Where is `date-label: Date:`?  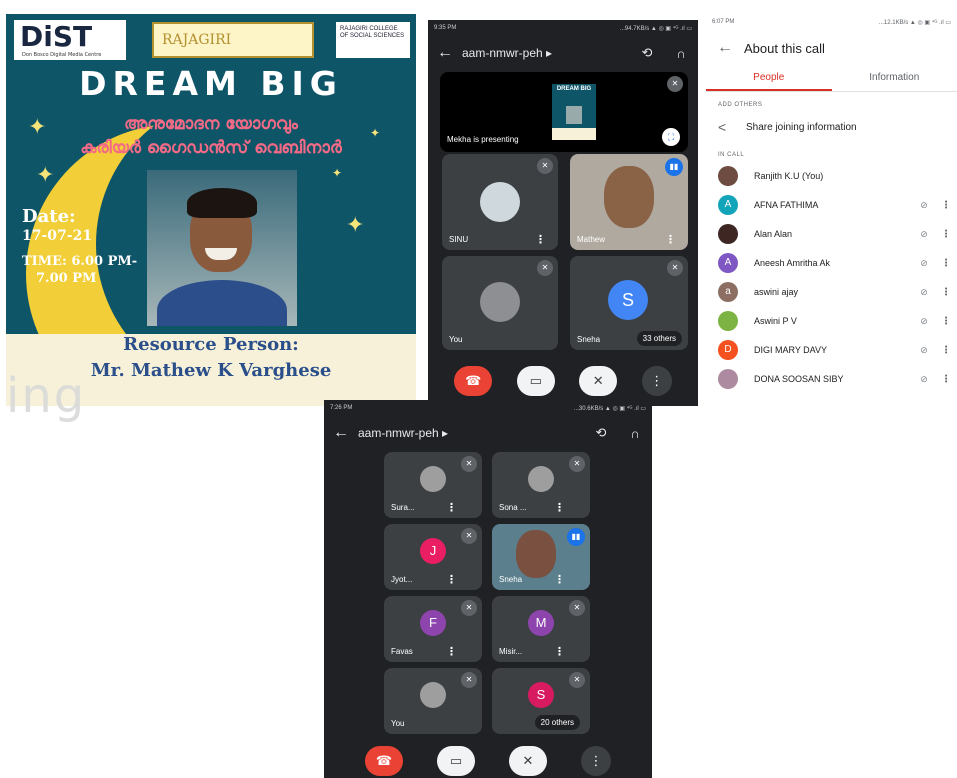 date-label: Date: is located at coordinates (49, 216).